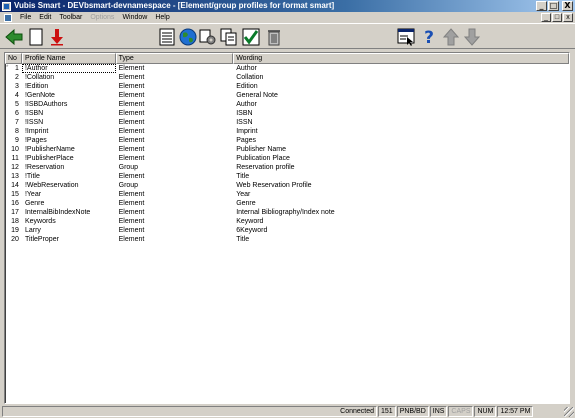  I want to click on table-row: 15 !Year Element Year, so click(287, 194).